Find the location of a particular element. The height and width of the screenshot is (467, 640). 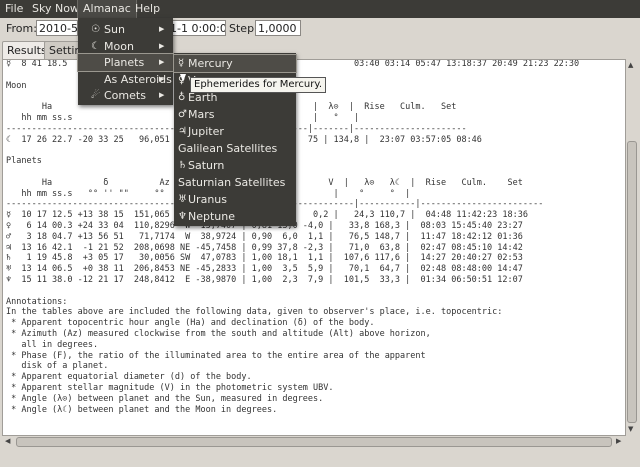

menu-almanac: Almanac is located at coordinates (107, 9).